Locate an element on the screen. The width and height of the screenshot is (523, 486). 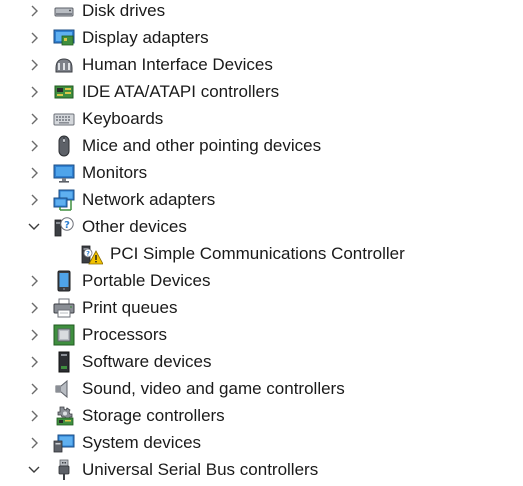
tree-item-label: Keyboards is located at coordinates (123, 118).